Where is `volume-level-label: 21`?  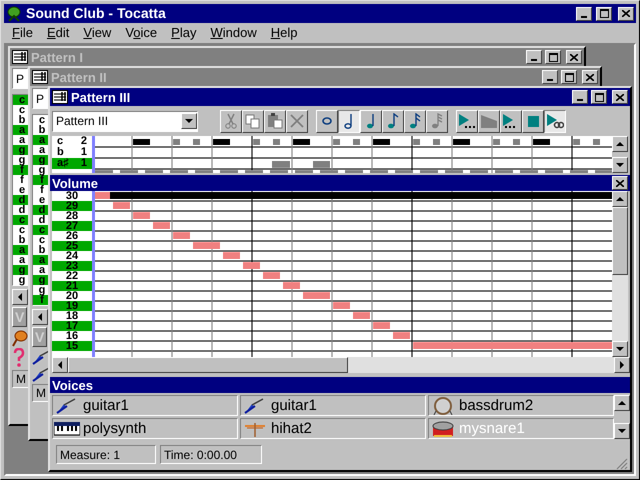 volume-level-label: 21 is located at coordinates (72, 286).